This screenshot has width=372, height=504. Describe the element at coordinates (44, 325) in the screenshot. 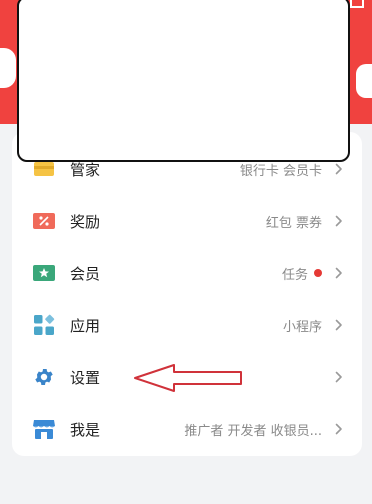

I see `apps-grid-icon` at that location.